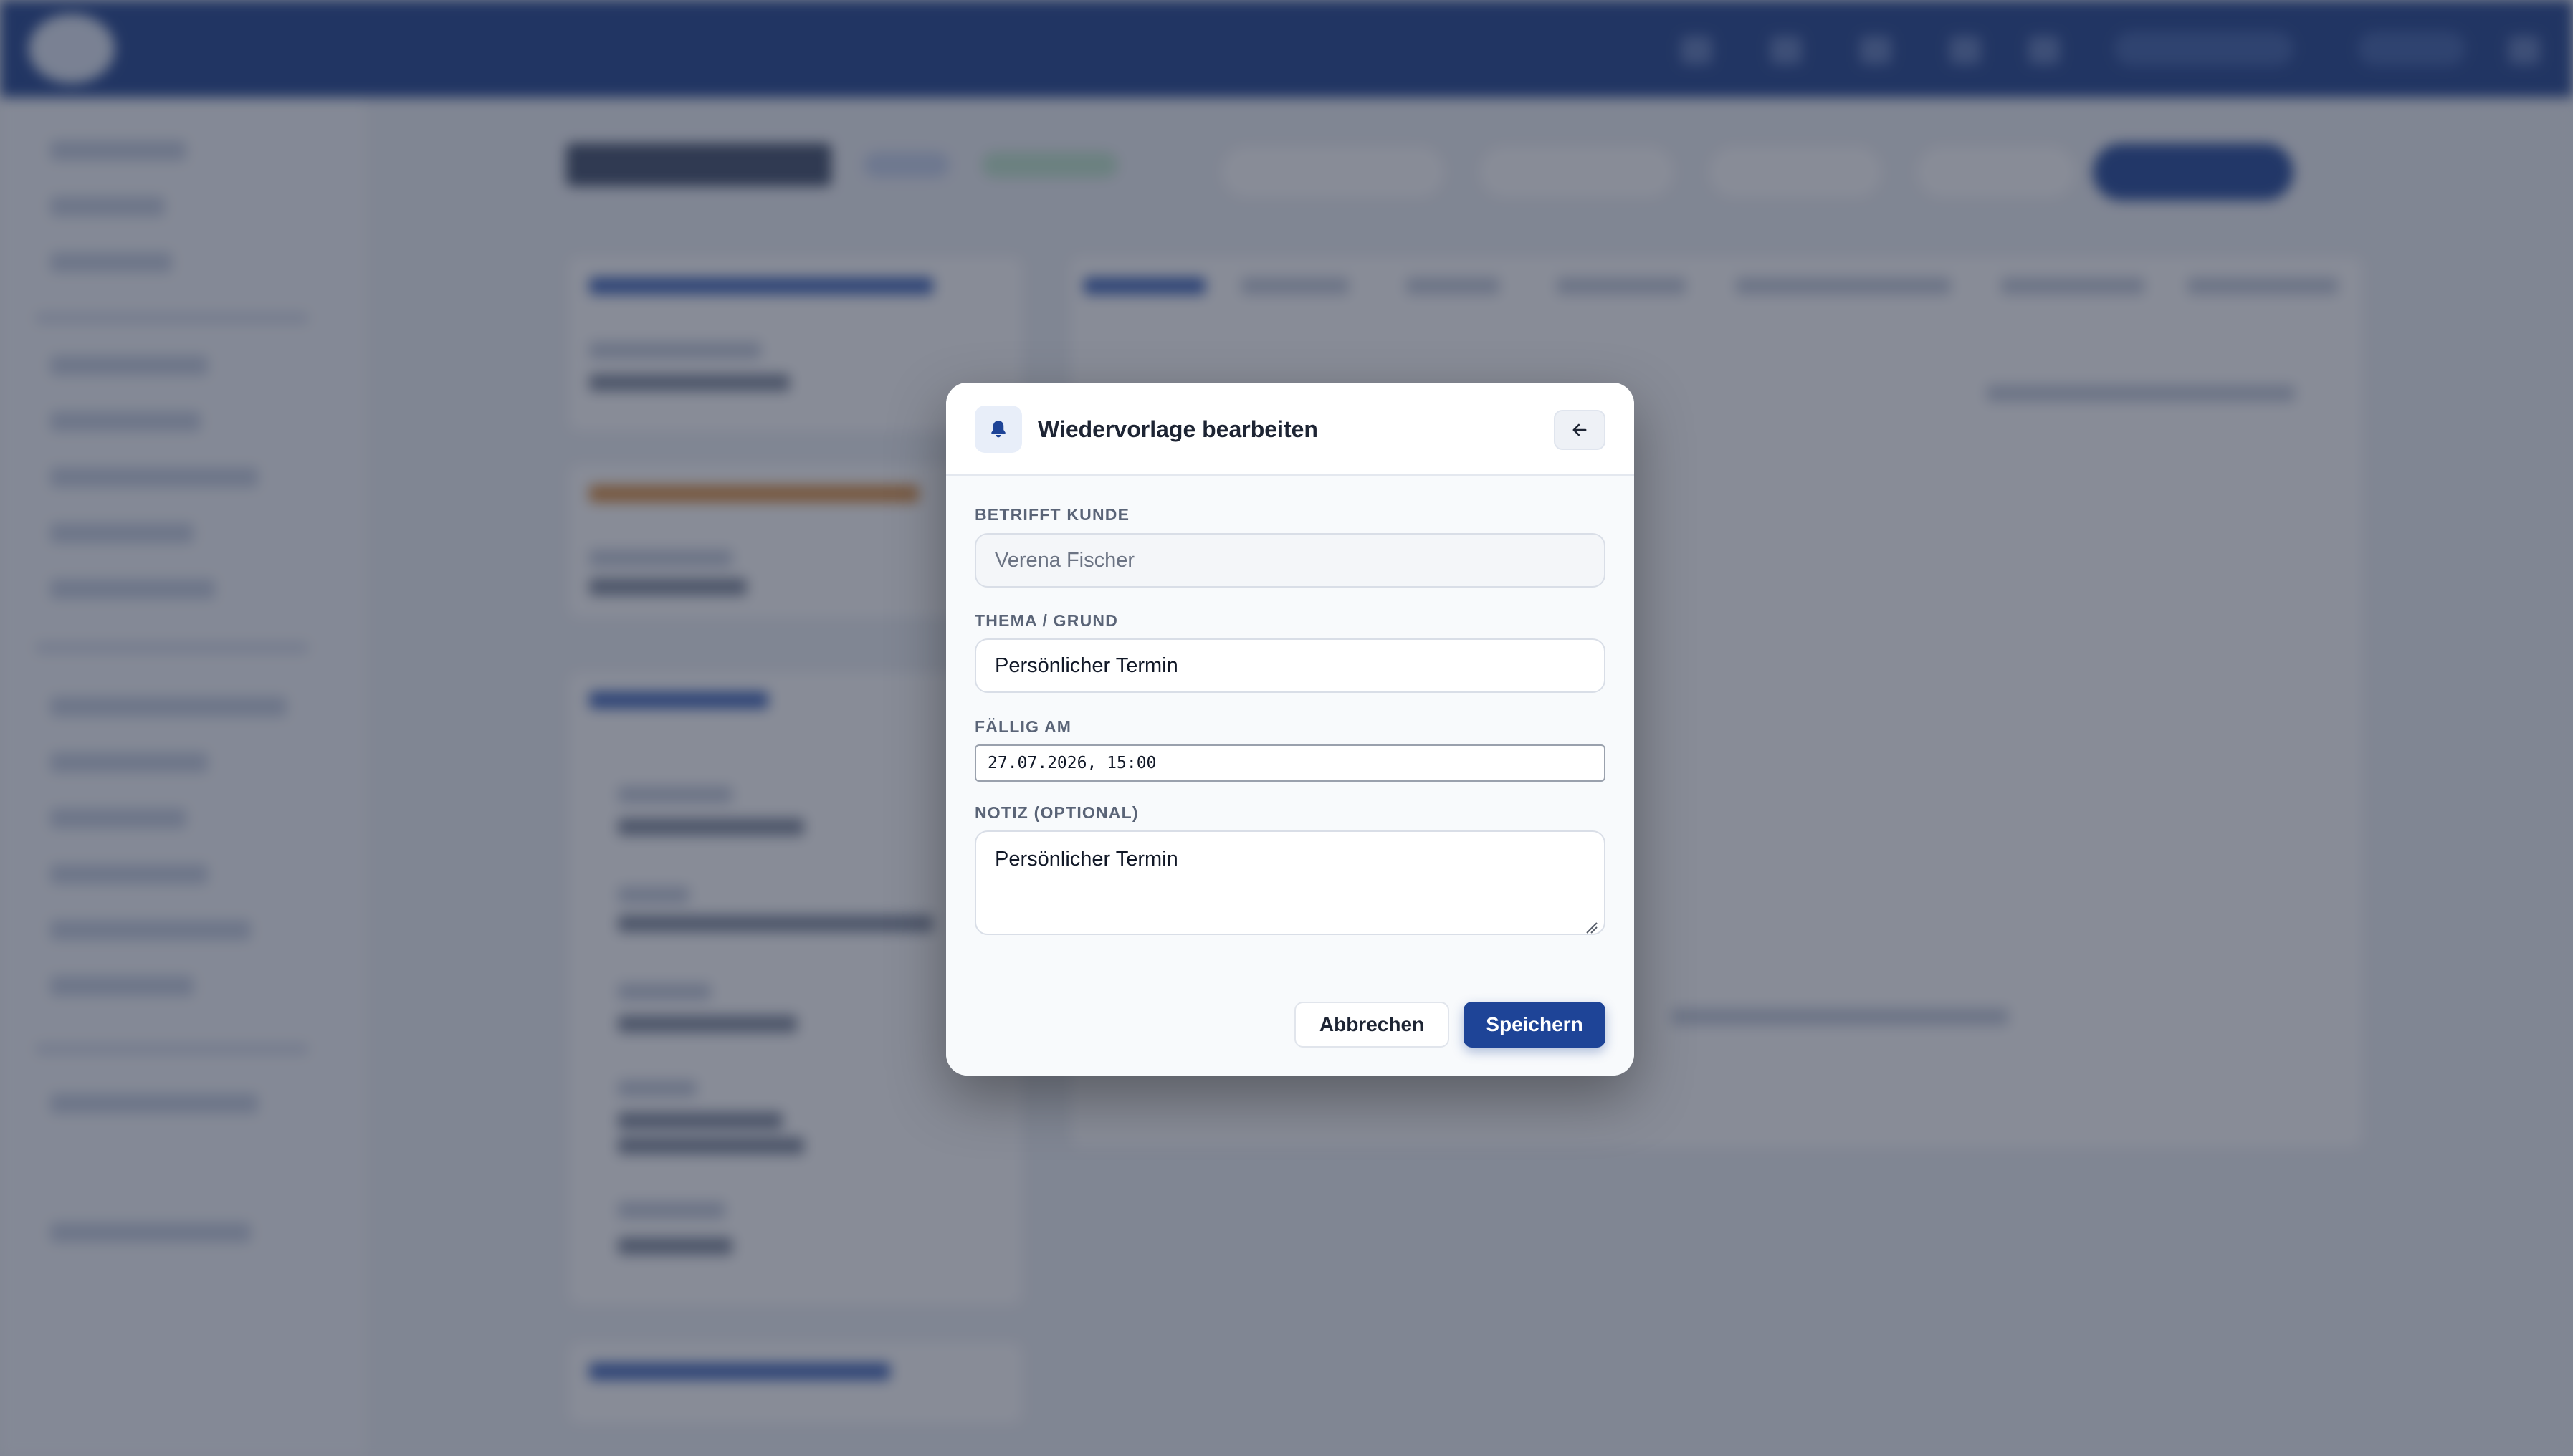  What do you see at coordinates (1047, 620) in the screenshot?
I see `field-label-topic: THEMA / GRUND` at bounding box center [1047, 620].